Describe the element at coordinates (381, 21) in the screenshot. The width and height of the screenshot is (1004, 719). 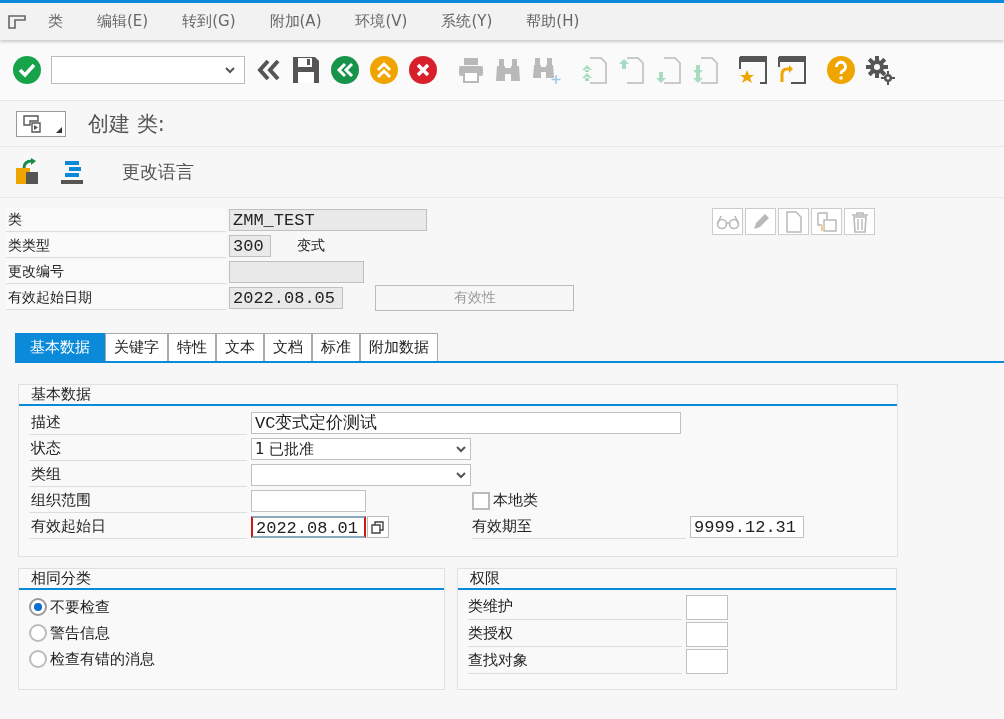
I see `menu-item: 环境(V)` at that location.